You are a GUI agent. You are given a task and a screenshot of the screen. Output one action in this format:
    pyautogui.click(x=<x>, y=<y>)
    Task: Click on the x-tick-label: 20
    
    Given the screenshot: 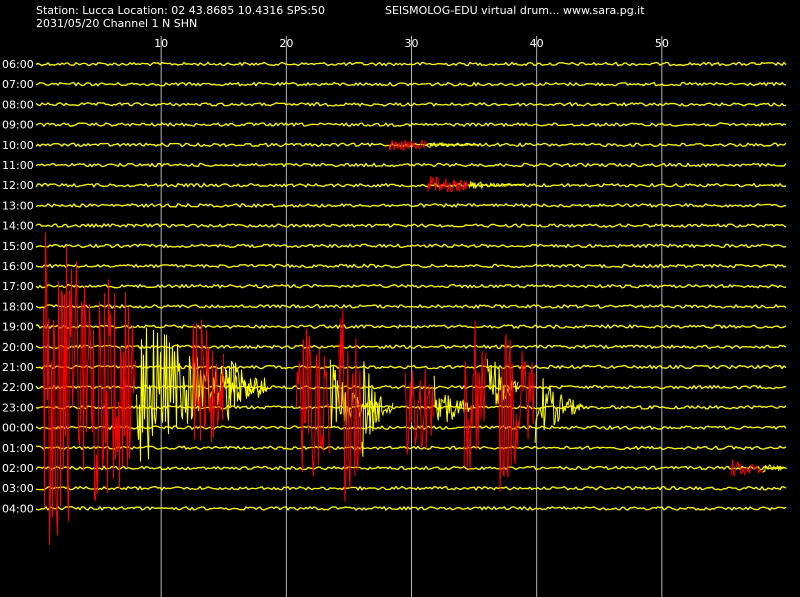 What is the action you would take?
    pyautogui.click(x=286, y=43)
    